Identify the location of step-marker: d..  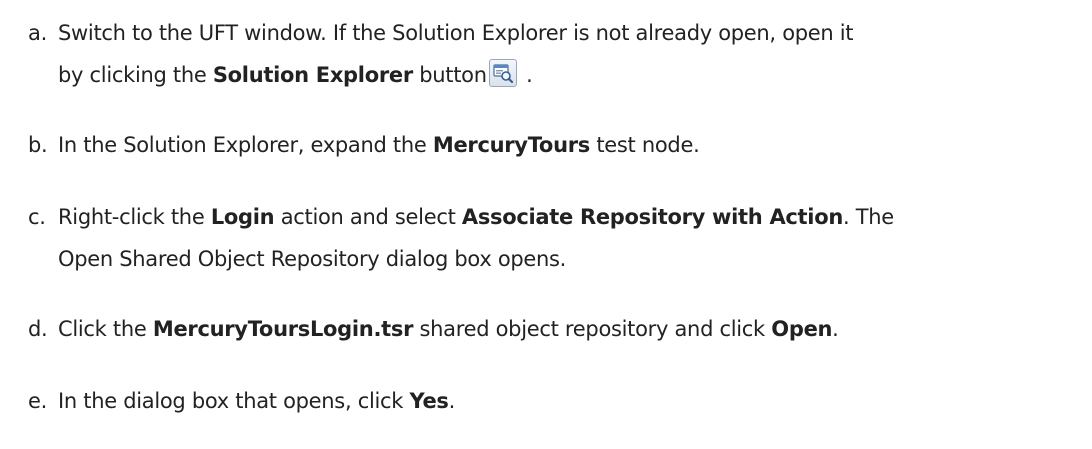
(38, 329).